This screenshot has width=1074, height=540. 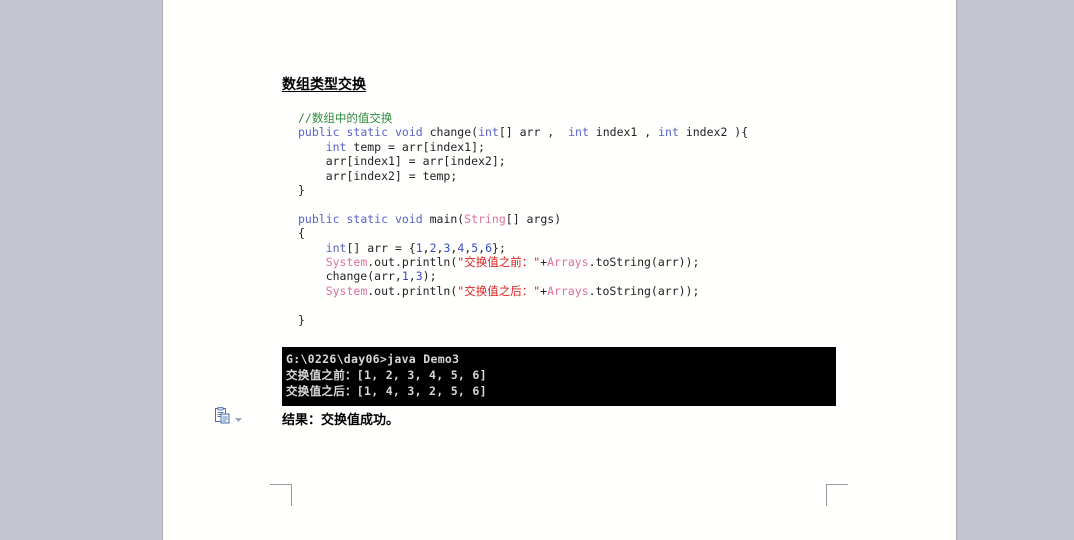 What do you see at coordinates (232, 415) in the screenshot?
I see `paste-options-smart-tag` at bounding box center [232, 415].